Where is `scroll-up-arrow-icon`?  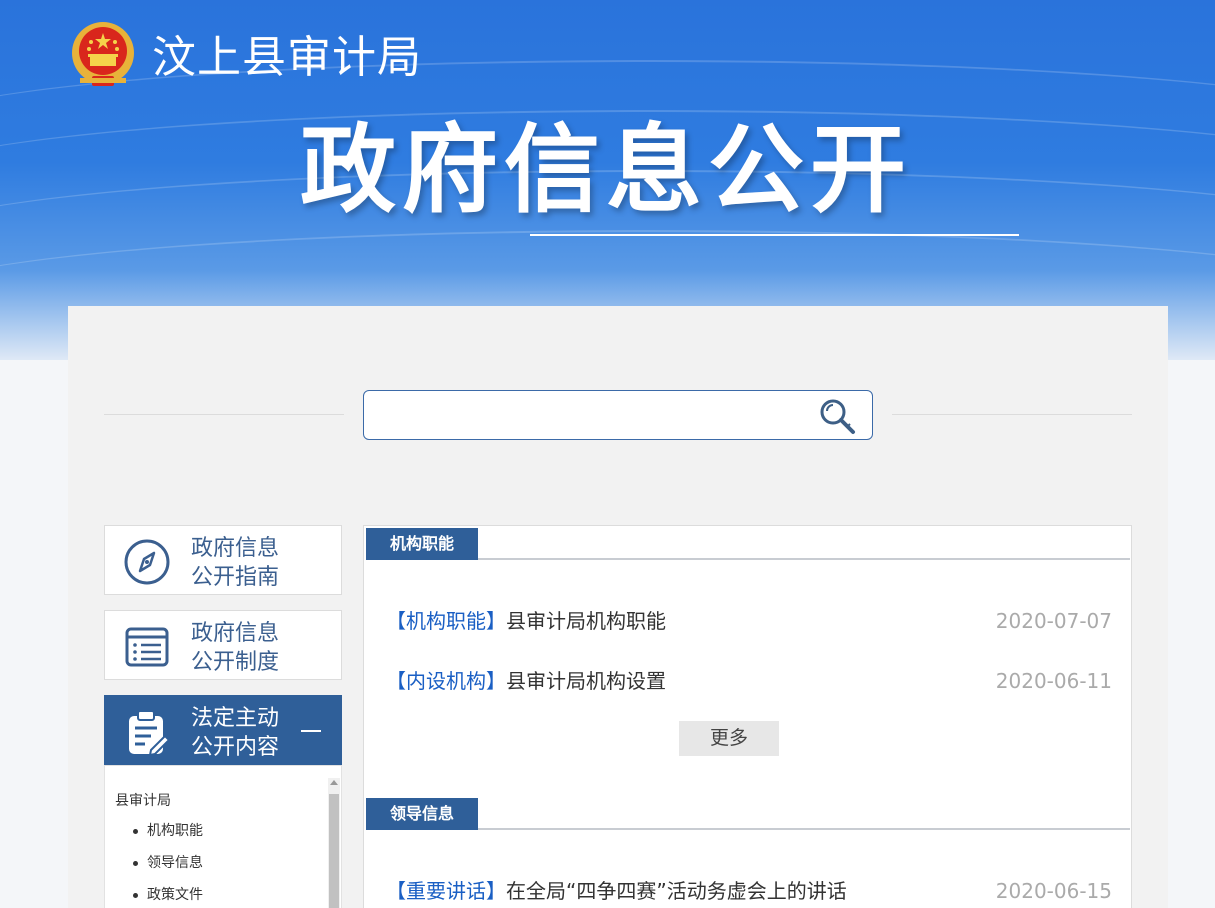 scroll-up-arrow-icon is located at coordinates (334, 782).